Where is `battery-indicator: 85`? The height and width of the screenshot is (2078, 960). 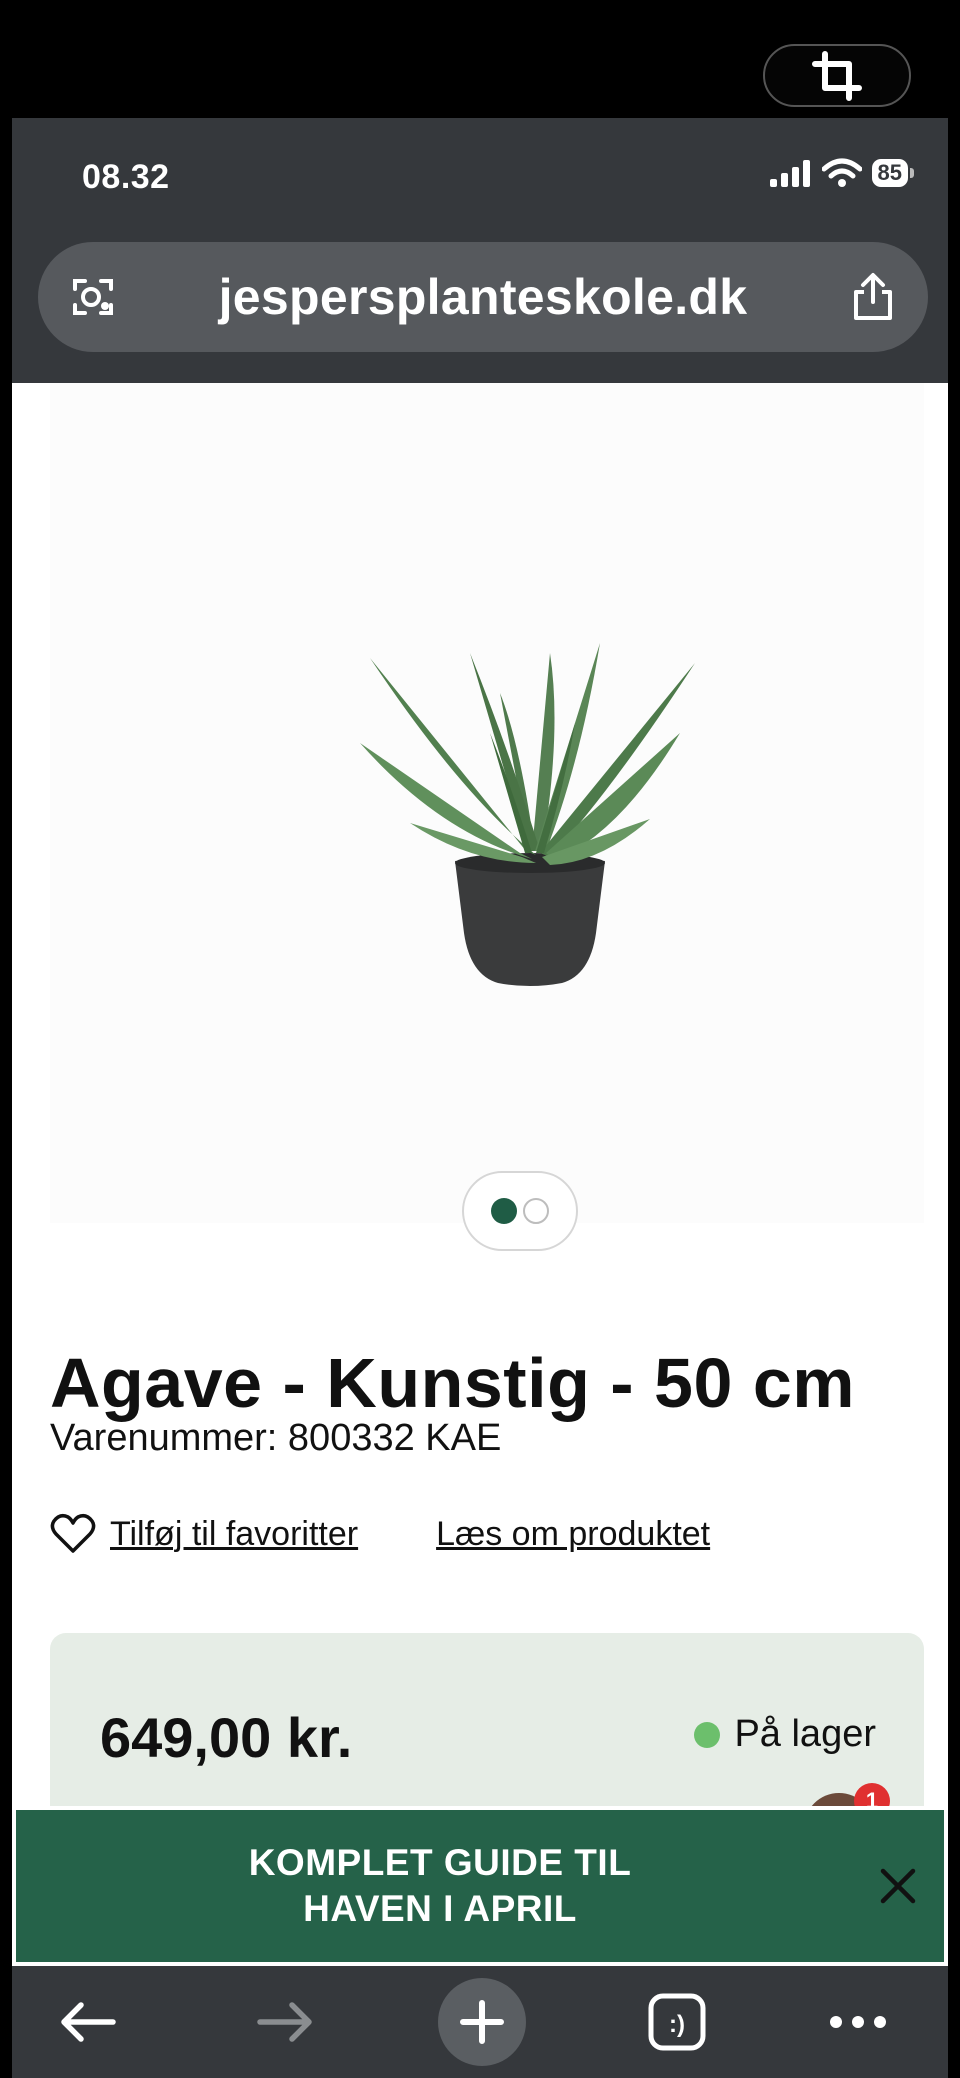
battery-indicator: 85 is located at coordinates (893, 173).